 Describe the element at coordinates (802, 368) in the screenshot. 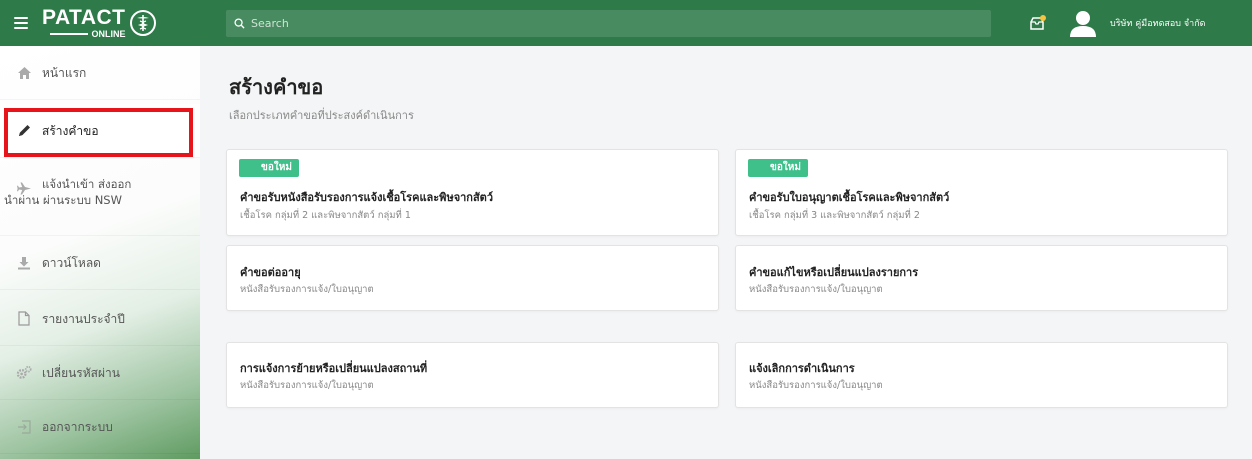

I see `card-title: แจ้งเลิกการดำเนินการ` at that location.